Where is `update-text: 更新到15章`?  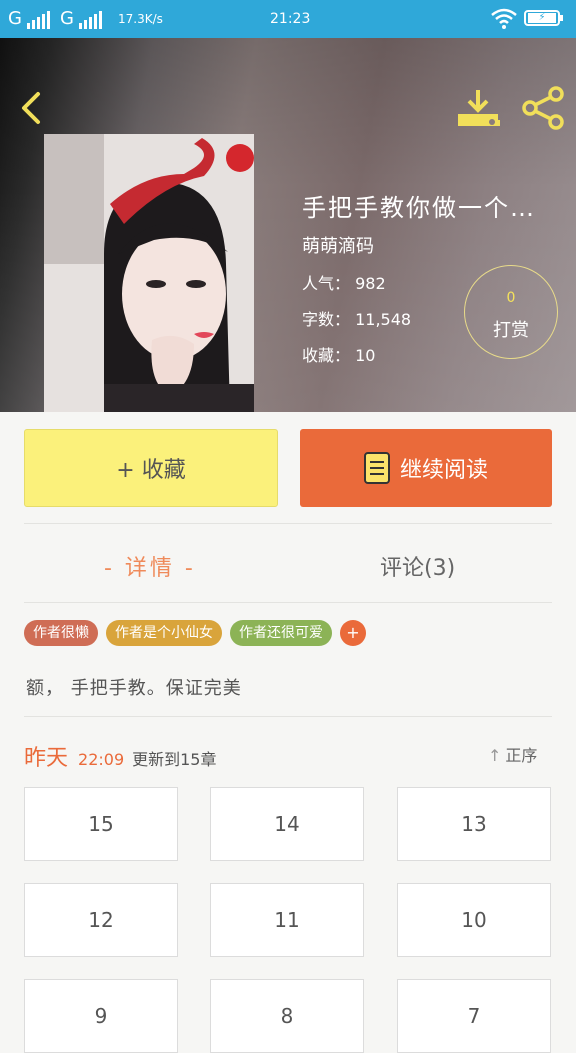 update-text: 更新到15章 is located at coordinates (174, 759).